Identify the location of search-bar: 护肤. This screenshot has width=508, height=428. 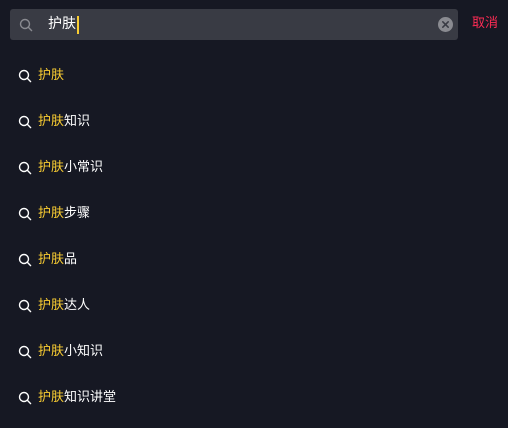
(234, 24).